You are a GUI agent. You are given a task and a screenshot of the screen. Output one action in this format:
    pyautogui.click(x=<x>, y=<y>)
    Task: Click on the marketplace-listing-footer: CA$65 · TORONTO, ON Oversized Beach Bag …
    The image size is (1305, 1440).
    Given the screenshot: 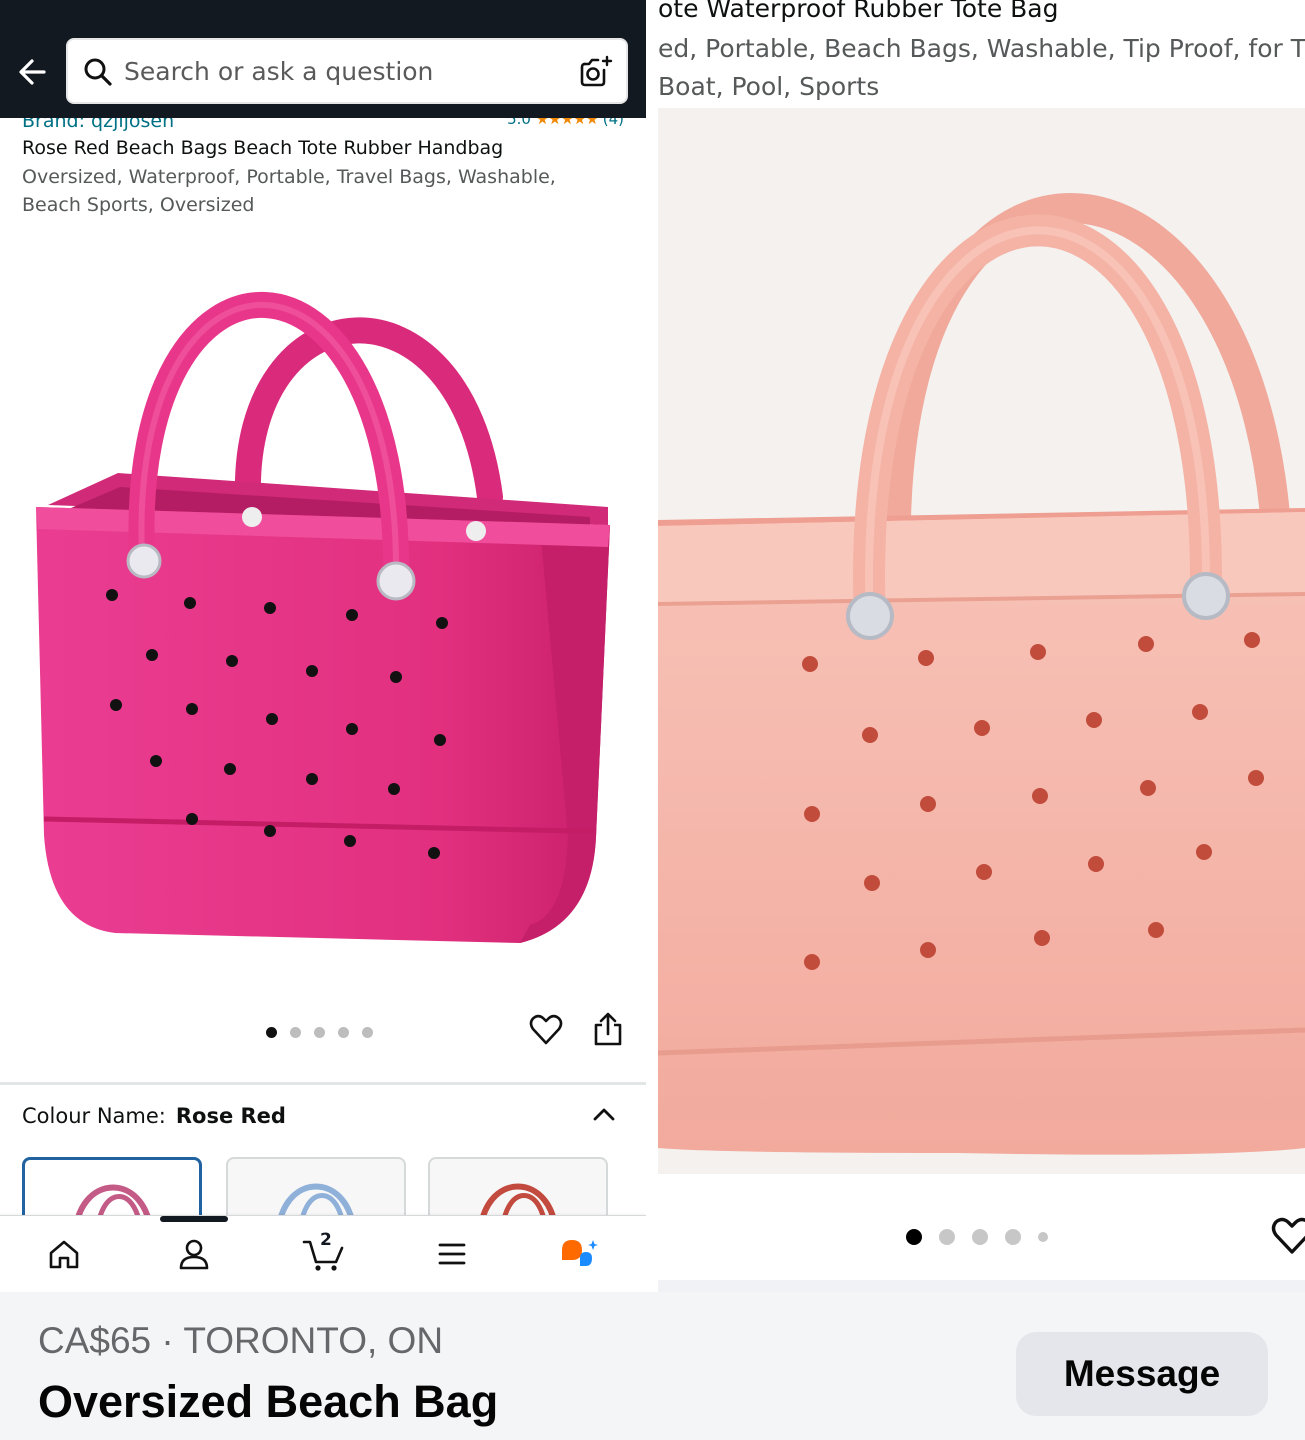 What is the action you would take?
    pyautogui.click(x=652, y=1366)
    